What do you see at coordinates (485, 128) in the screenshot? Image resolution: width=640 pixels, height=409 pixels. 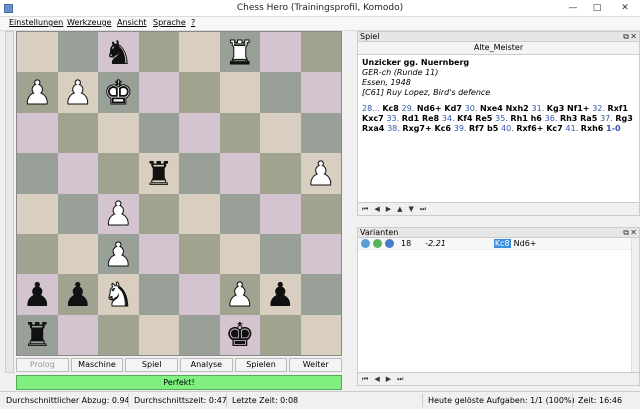 I see `move-text: Rf7 b5` at bounding box center [485, 128].